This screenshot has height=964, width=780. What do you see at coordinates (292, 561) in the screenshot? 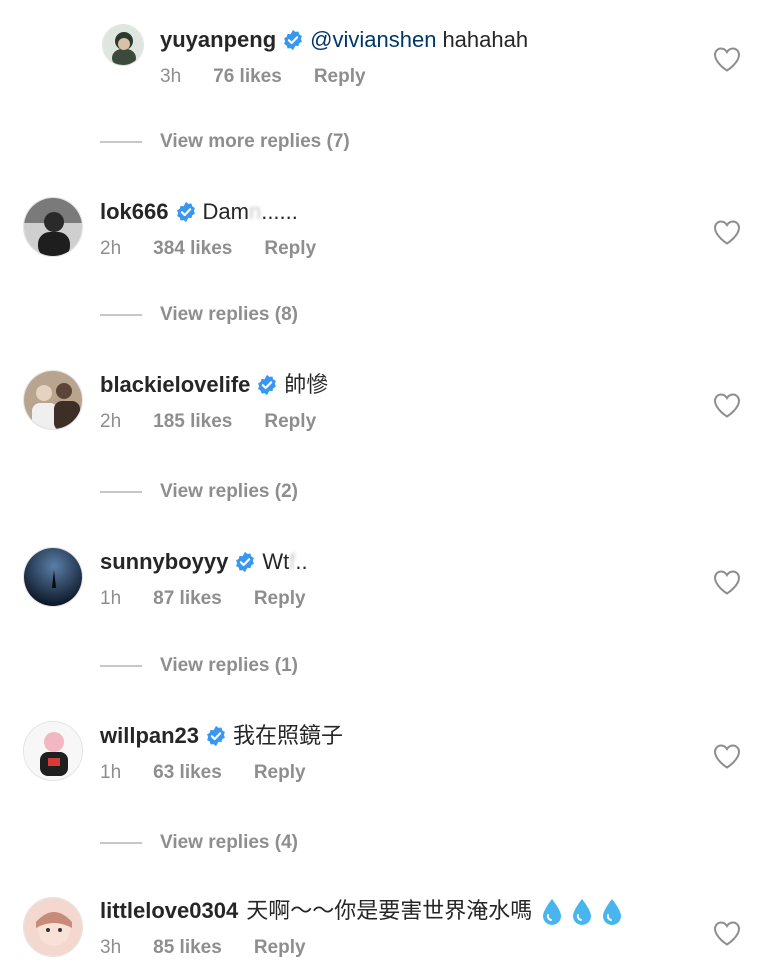
I see `comment-text-blurred: f` at bounding box center [292, 561].